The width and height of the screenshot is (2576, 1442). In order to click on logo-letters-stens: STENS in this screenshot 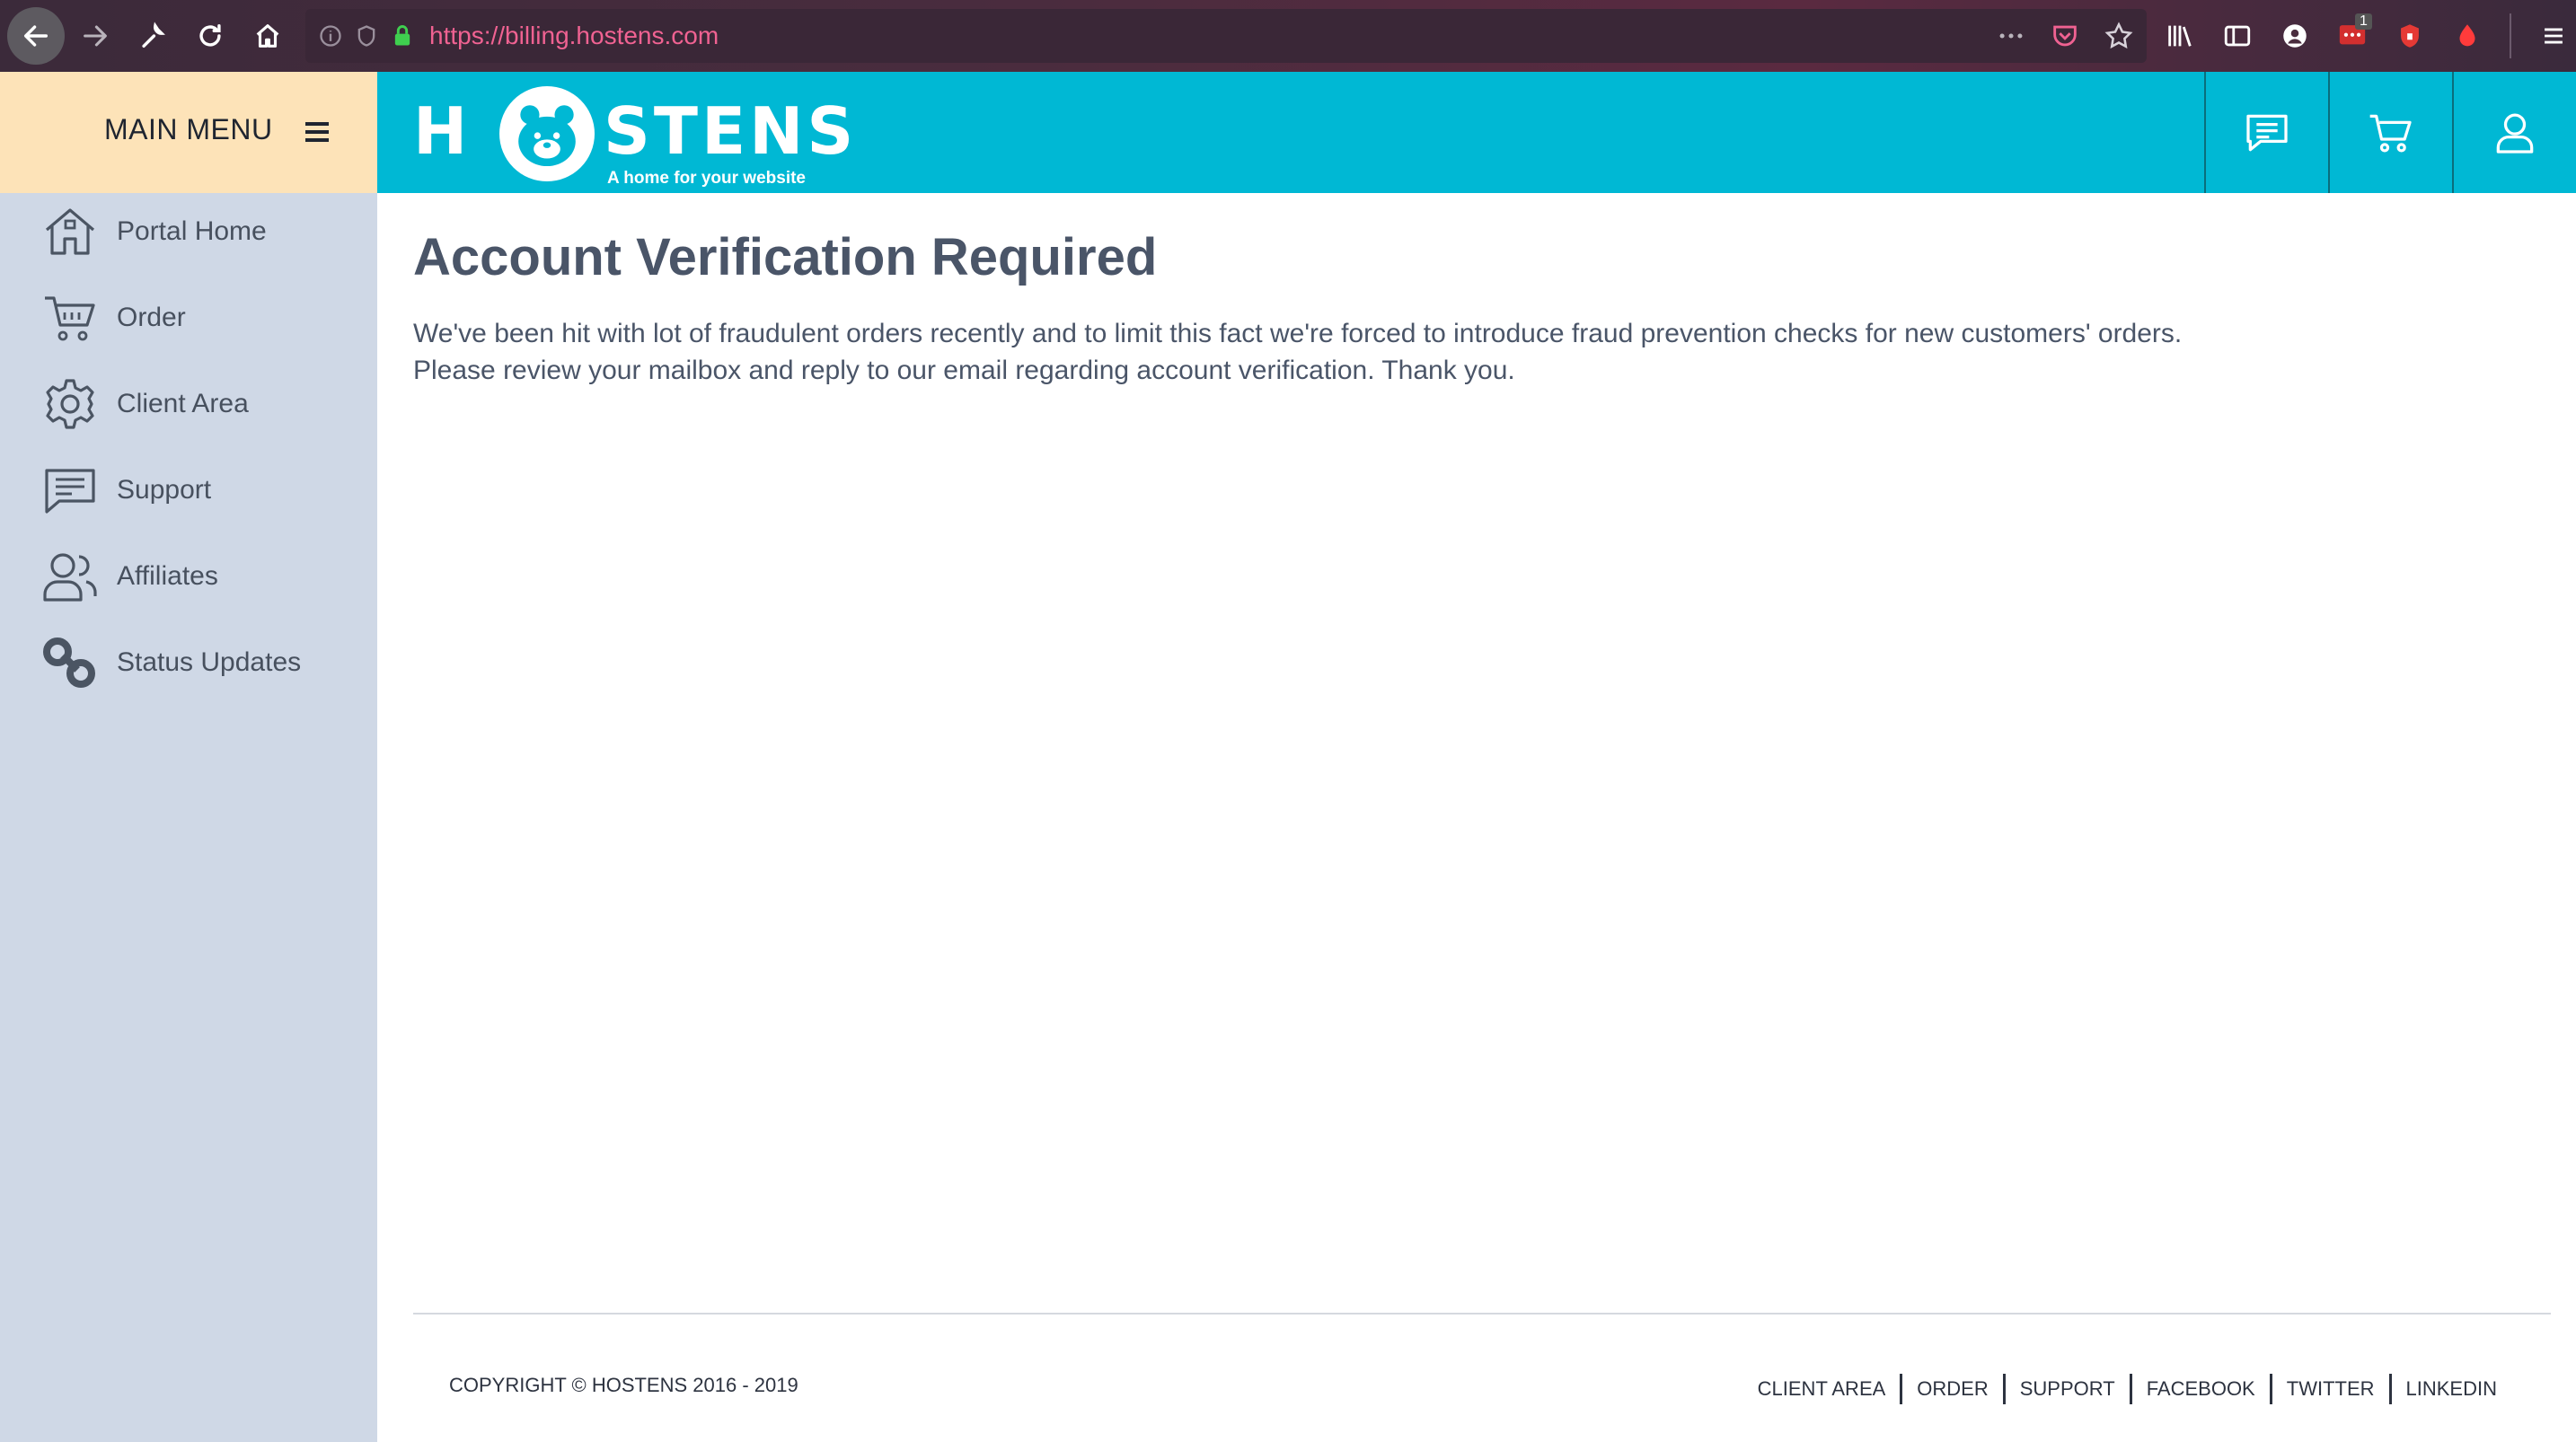, I will do `click(731, 131)`.